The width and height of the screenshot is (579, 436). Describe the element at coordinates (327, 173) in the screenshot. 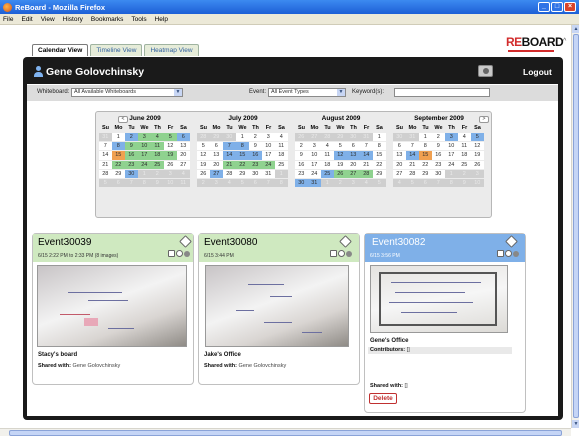

I see `calendar-day: 25` at that location.